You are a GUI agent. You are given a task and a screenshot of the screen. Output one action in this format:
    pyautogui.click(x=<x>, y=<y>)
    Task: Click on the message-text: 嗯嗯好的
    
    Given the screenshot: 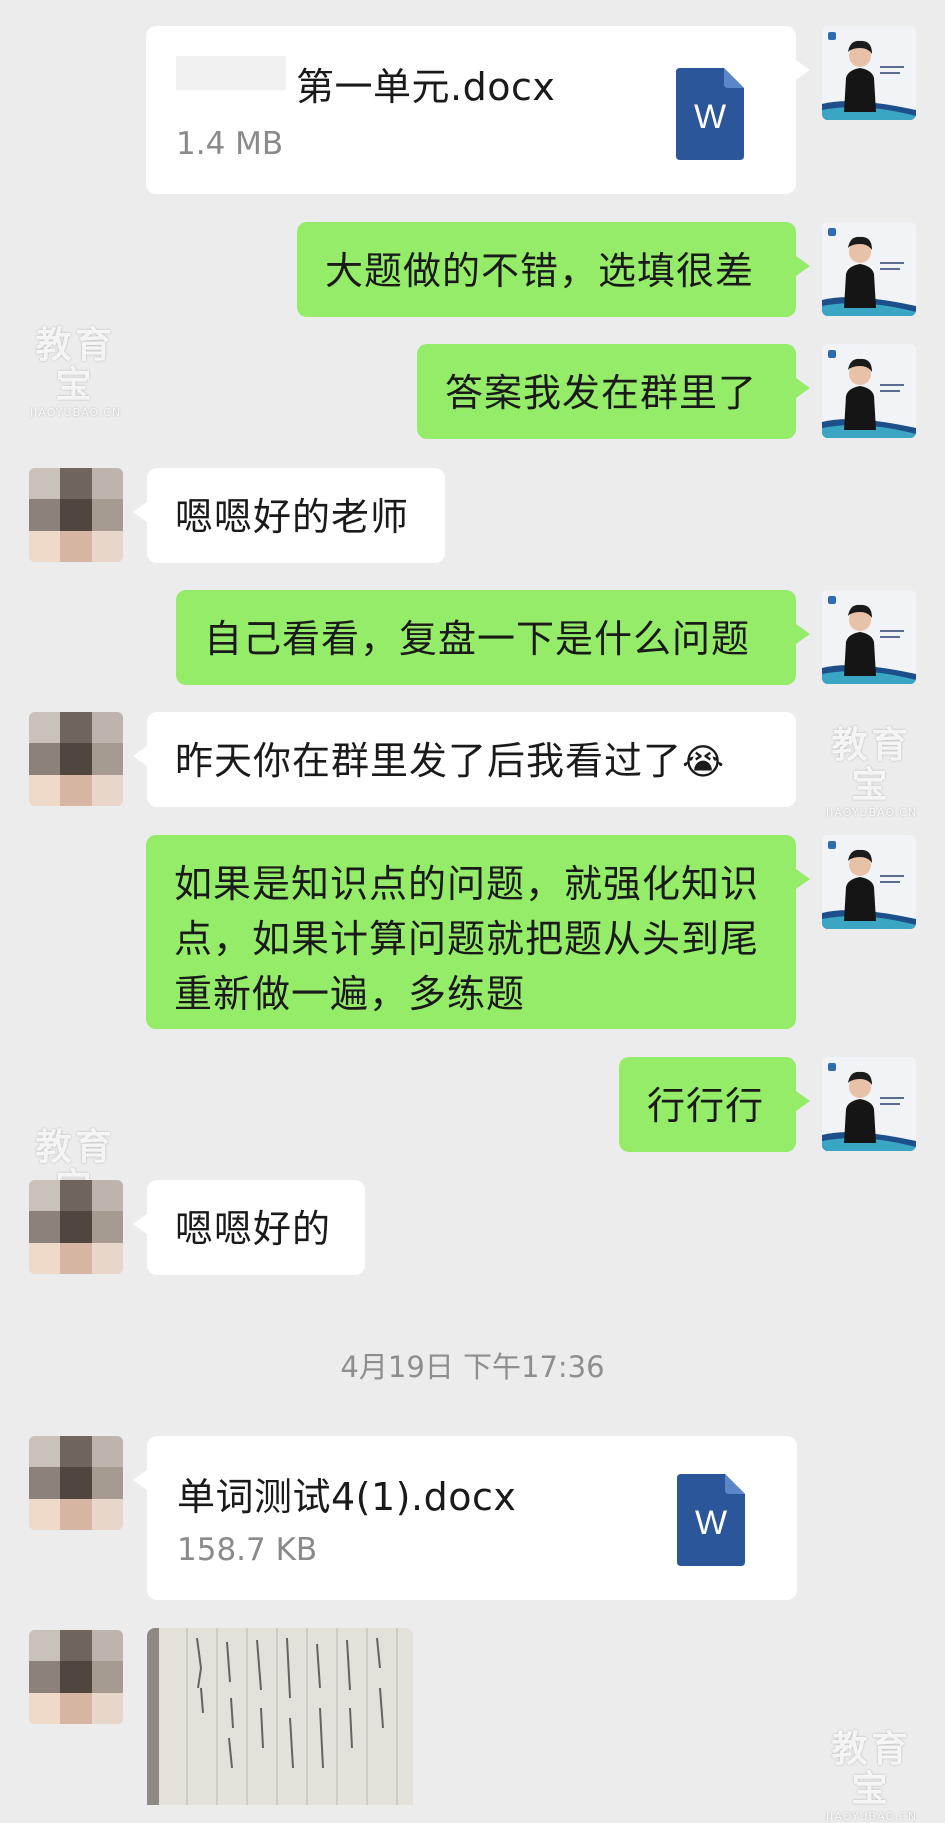 What is the action you would take?
    pyautogui.click(x=253, y=1229)
    